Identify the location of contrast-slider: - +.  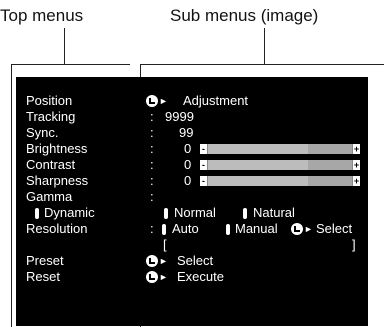
(280, 165).